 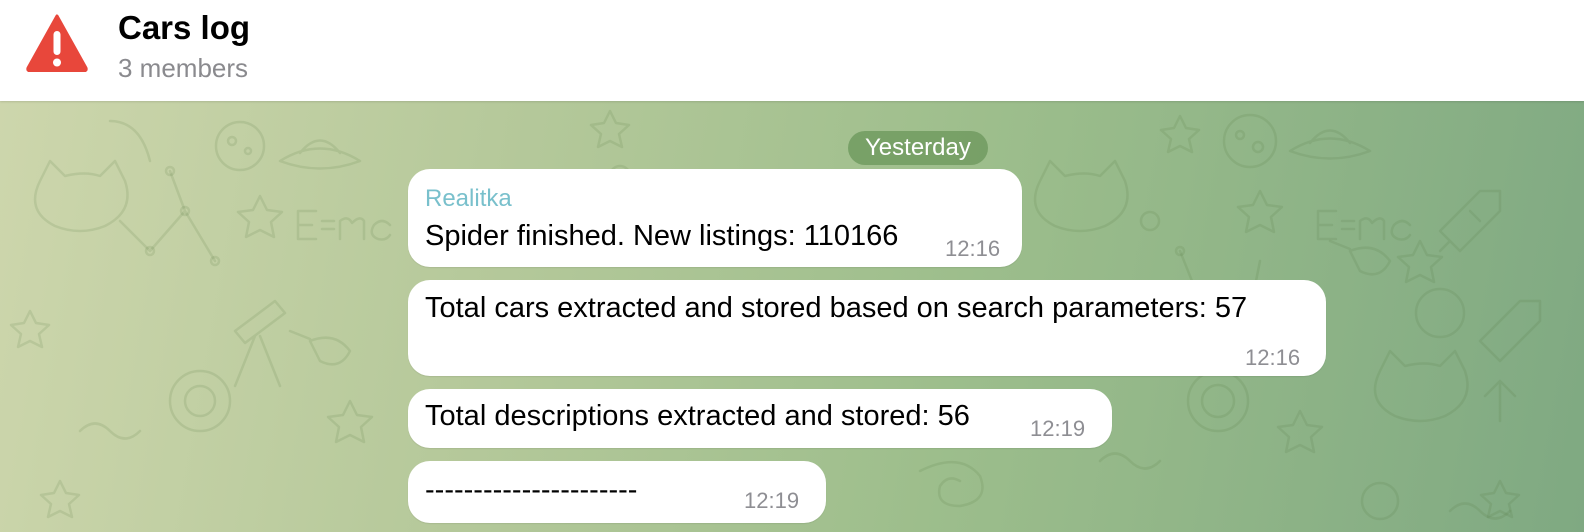 I want to click on warning-icon, so click(x=57, y=43).